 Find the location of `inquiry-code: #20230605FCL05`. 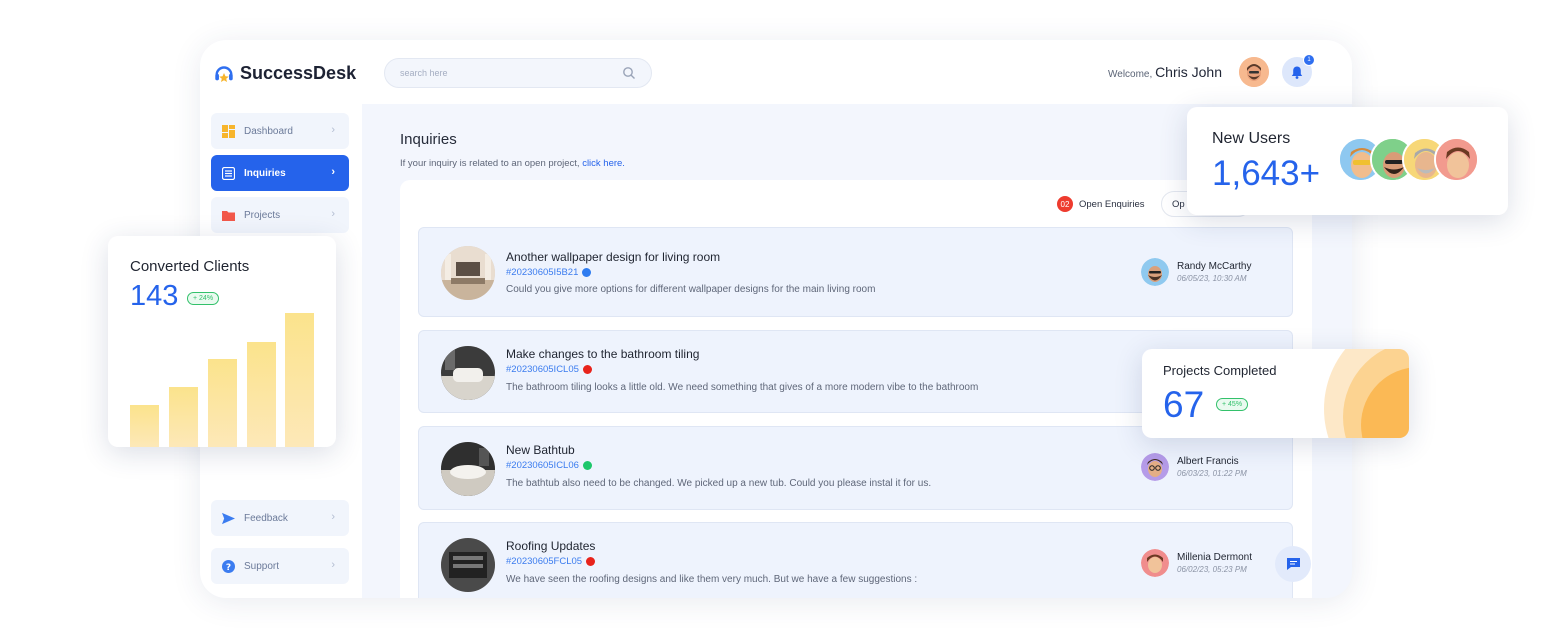

inquiry-code: #20230605FCL05 is located at coordinates (551, 561).